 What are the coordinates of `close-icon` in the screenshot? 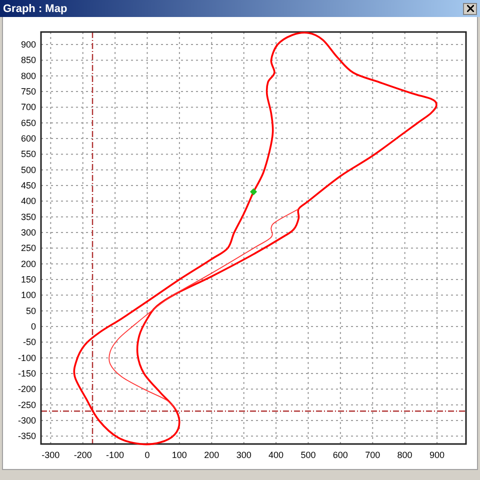 It's located at (470, 8).